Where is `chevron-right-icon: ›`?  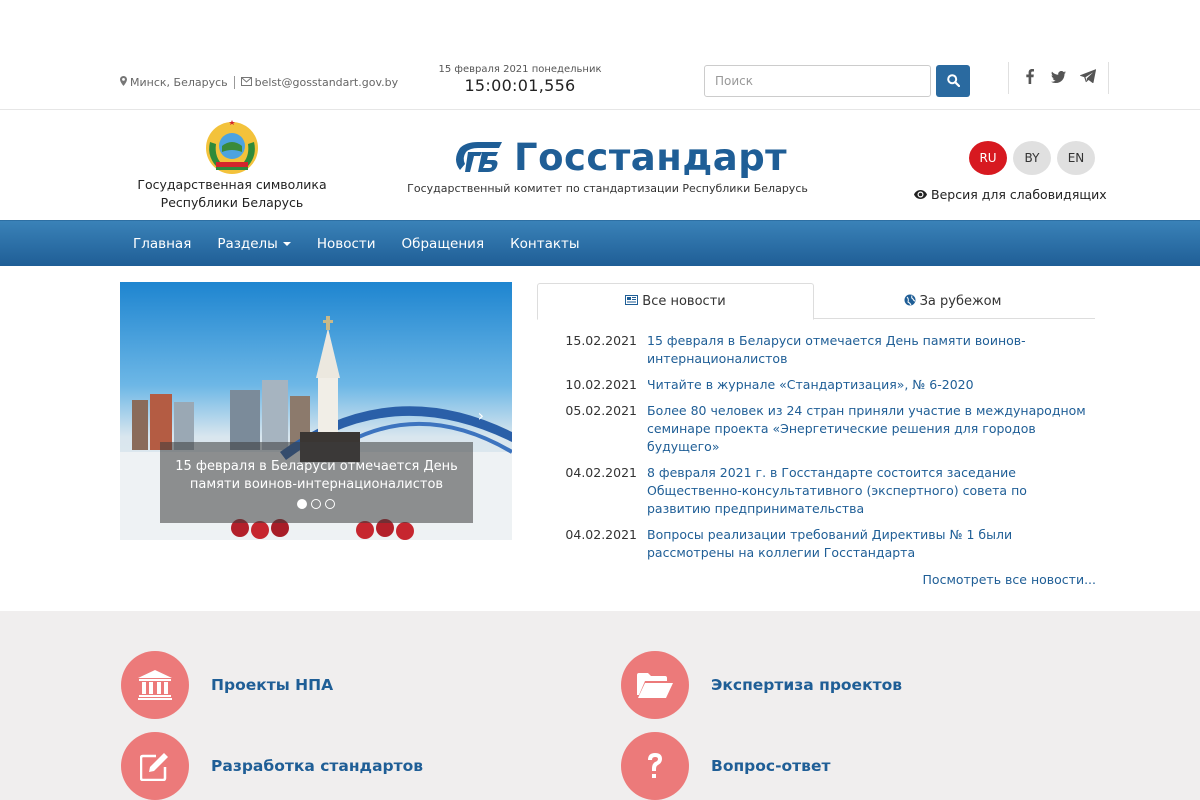 chevron-right-icon: › is located at coordinates (481, 415).